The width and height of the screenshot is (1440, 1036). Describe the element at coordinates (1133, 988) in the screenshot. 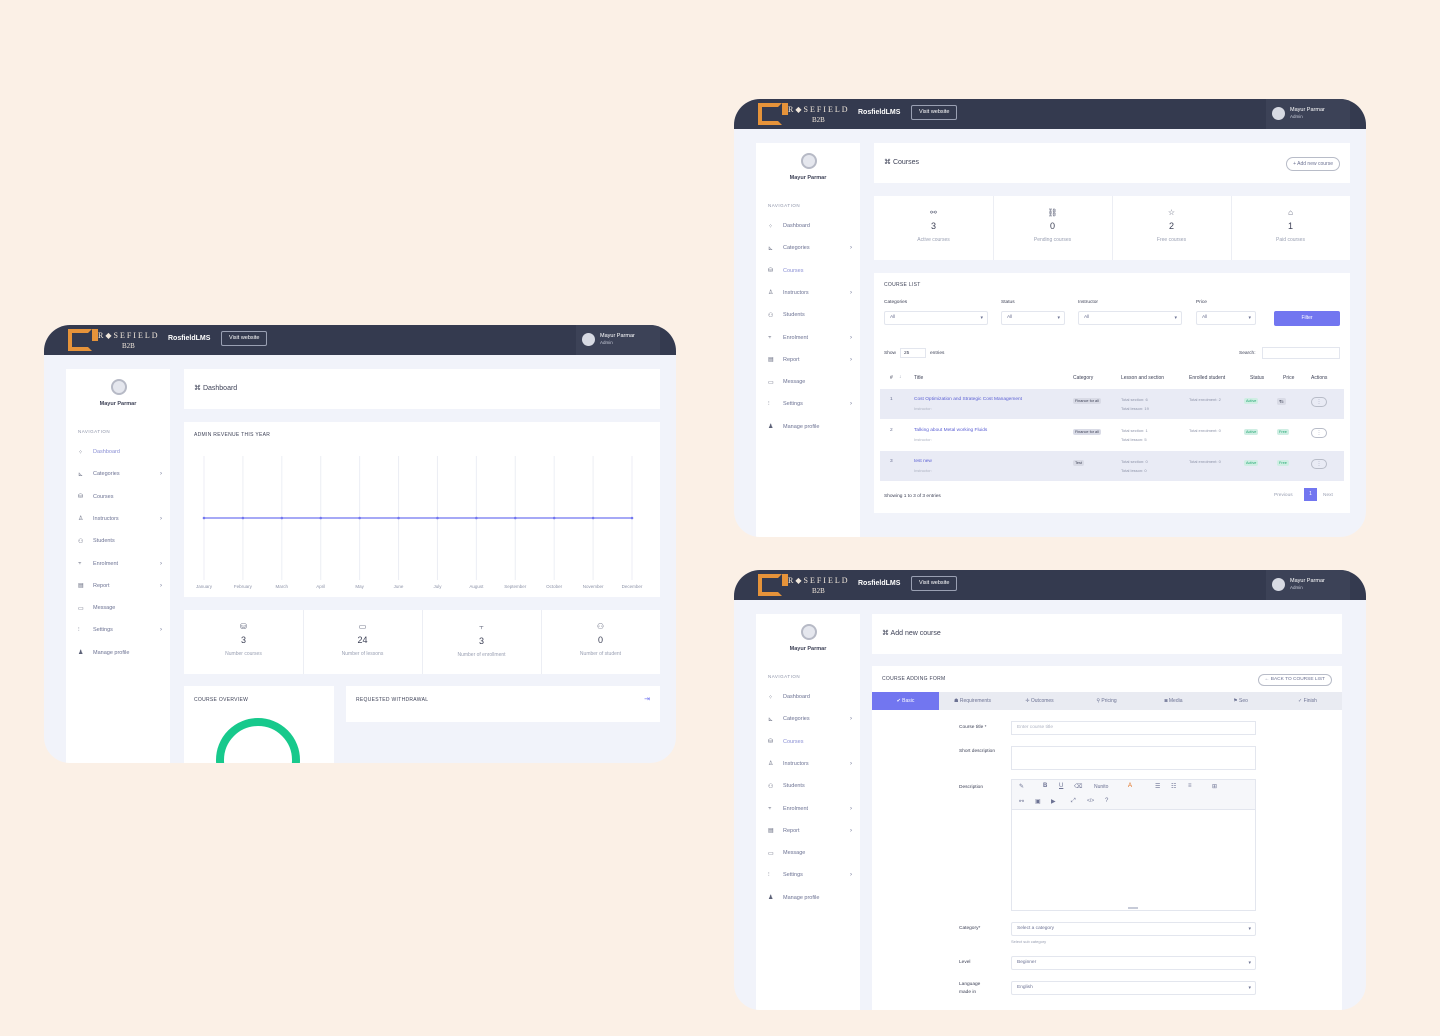

I see `language-select: English` at that location.